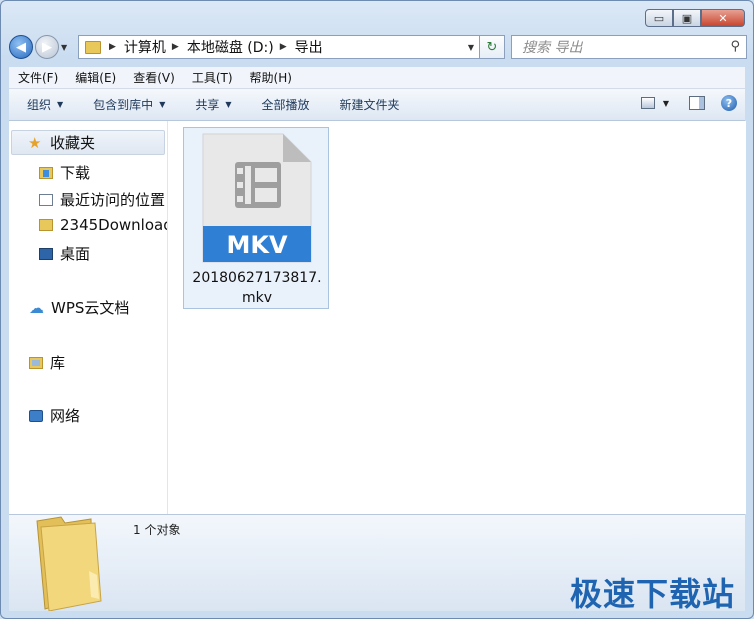  Describe the element at coordinates (230, 47) in the screenshot. I see `breadcrumb-local-disk: 本地磁盘 (D:)` at that location.